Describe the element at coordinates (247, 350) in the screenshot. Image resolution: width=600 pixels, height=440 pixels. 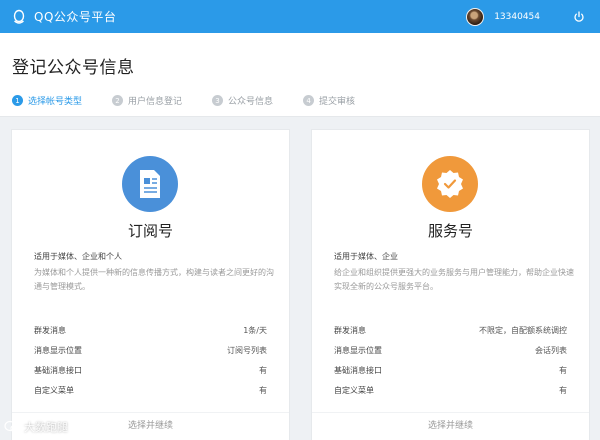
I see `feature-value: 订阅号列表` at that location.